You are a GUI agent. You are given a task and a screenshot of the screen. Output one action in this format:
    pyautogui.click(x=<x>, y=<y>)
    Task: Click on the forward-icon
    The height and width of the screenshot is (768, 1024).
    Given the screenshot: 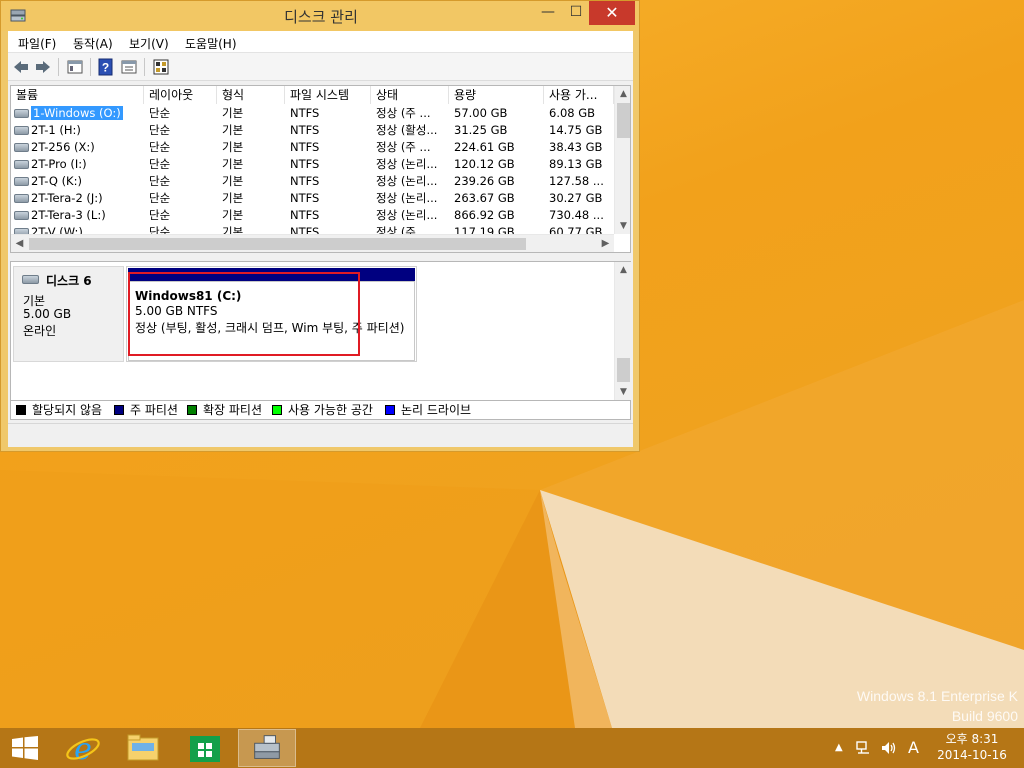 What is the action you would take?
    pyautogui.click(x=43, y=67)
    